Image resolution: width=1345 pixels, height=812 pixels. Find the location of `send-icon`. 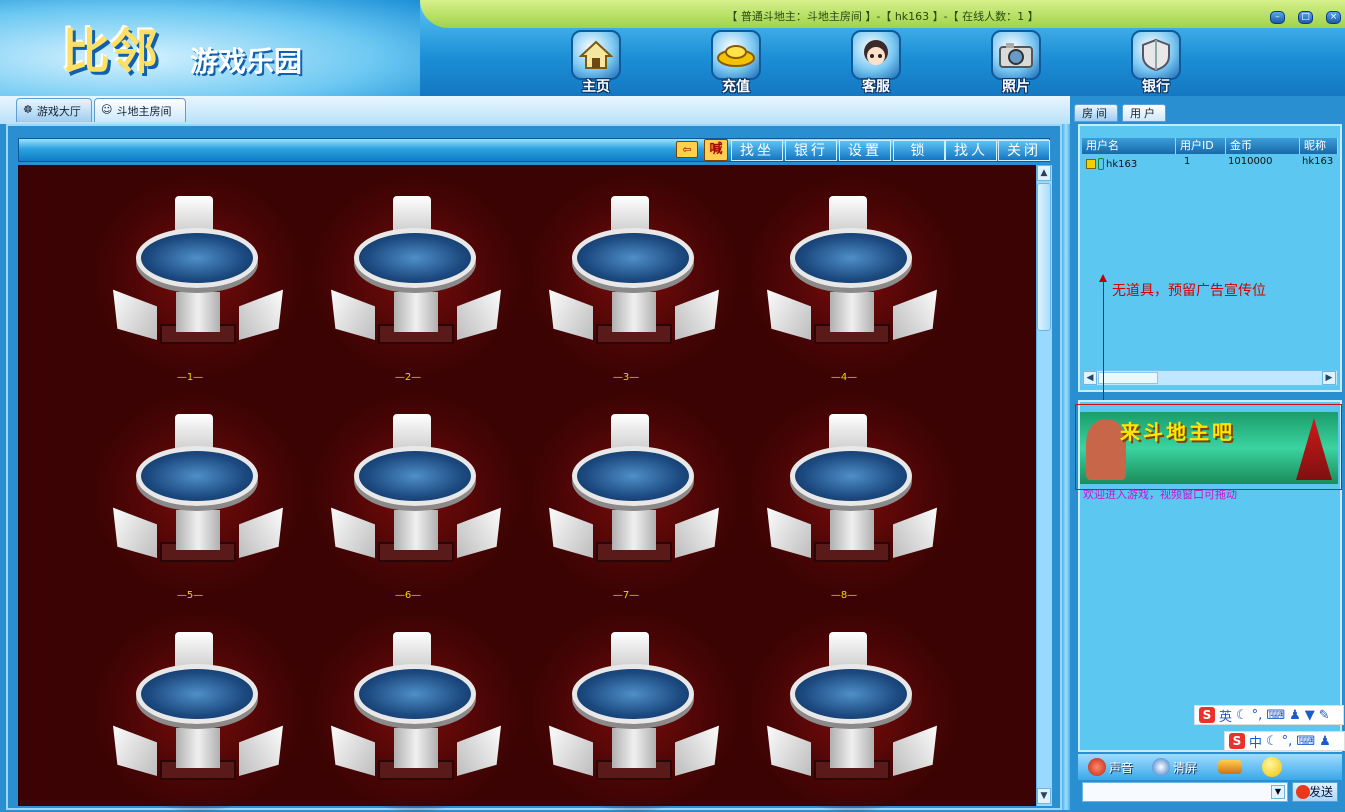

send-icon is located at coordinates (1303, 792).